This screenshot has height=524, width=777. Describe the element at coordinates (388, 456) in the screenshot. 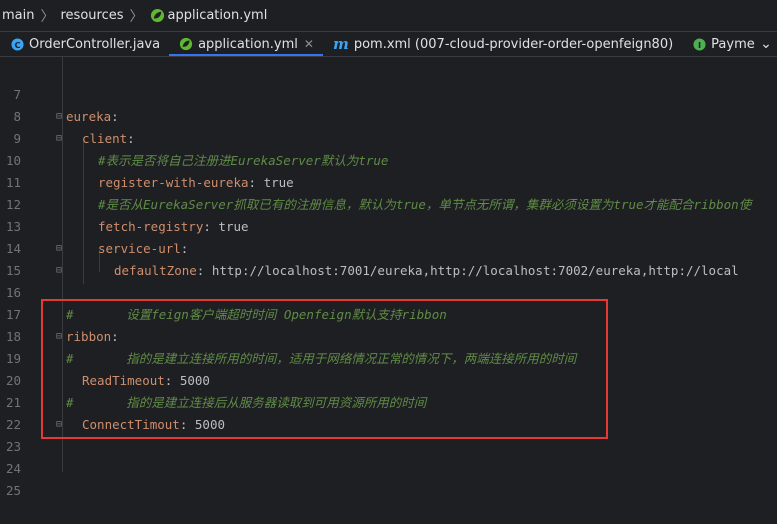

I see `code-line: 24` at that location.